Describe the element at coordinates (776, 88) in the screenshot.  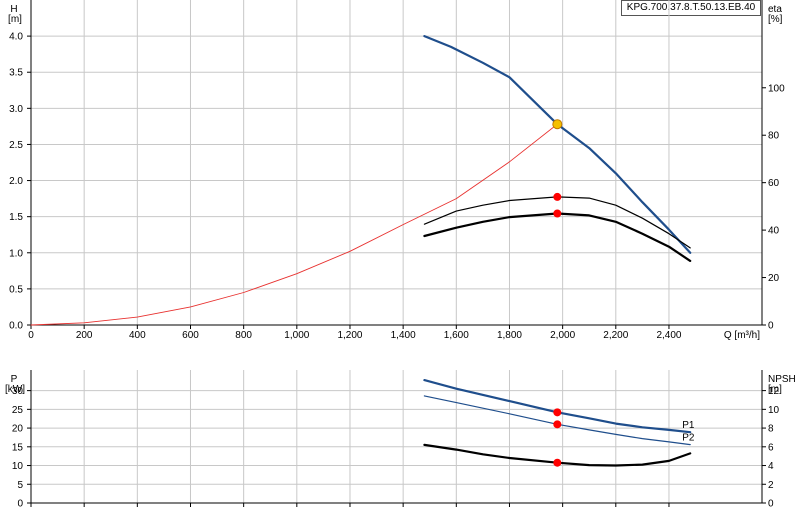
I see `top-right-tick-label: 100` at that location.